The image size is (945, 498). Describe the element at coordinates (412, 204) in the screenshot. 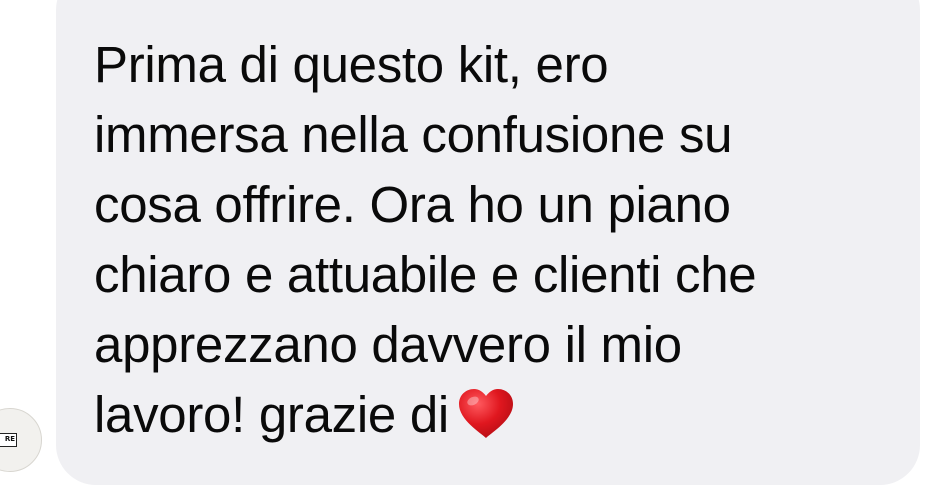

I see `message-line: cosa offrire. Ora ho un piano` at that location.